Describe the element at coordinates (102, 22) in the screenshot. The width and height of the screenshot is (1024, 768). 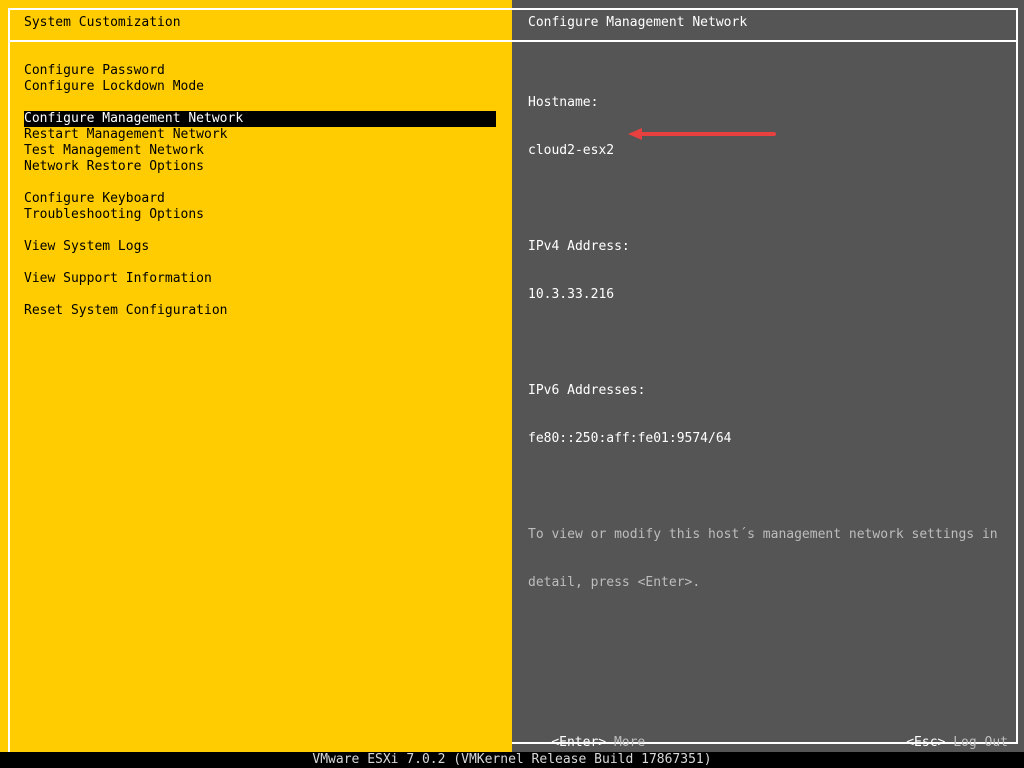
I see `panel-title: System Customization` at that location.